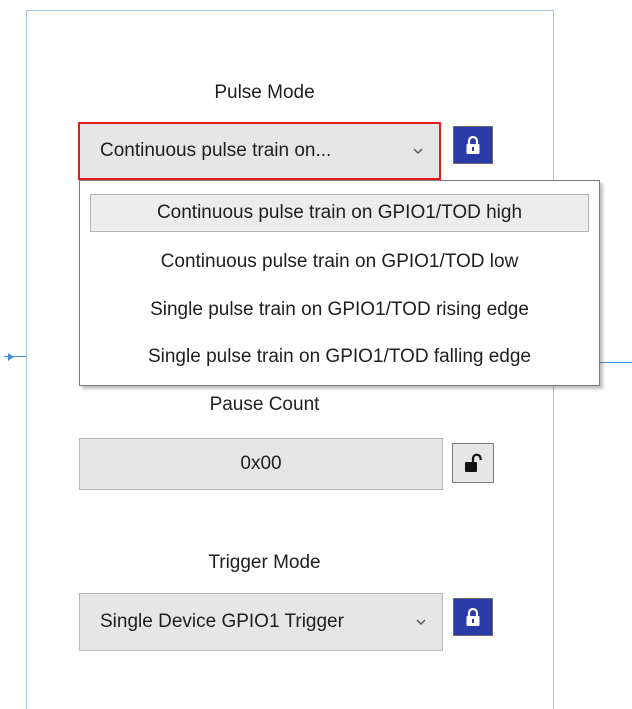  Describe the element at coordinates (261, 464) in the screenshot. I see `pause-count-field: 0x00` at that location.